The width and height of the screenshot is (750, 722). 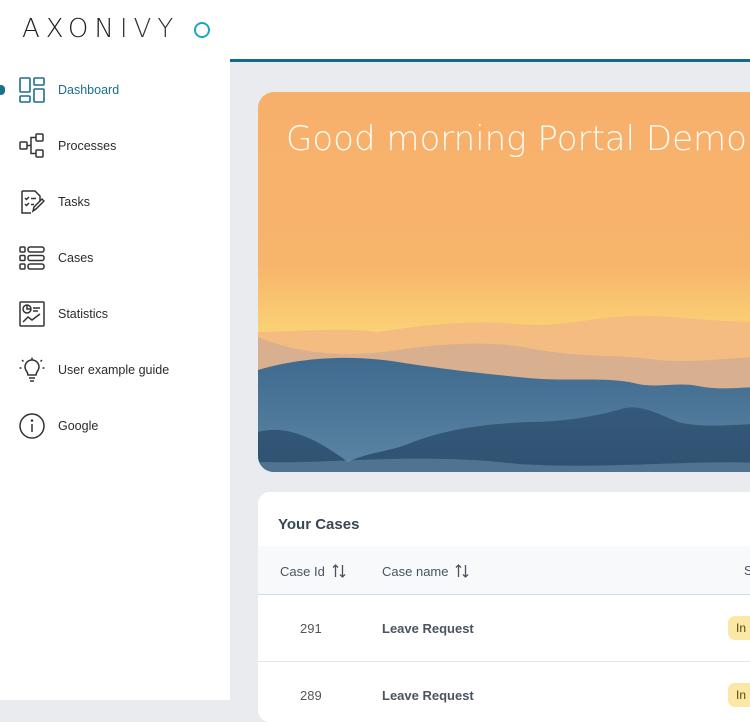 I want to click on sidebar-item-label: User example guide, so click(x=114, y=370).